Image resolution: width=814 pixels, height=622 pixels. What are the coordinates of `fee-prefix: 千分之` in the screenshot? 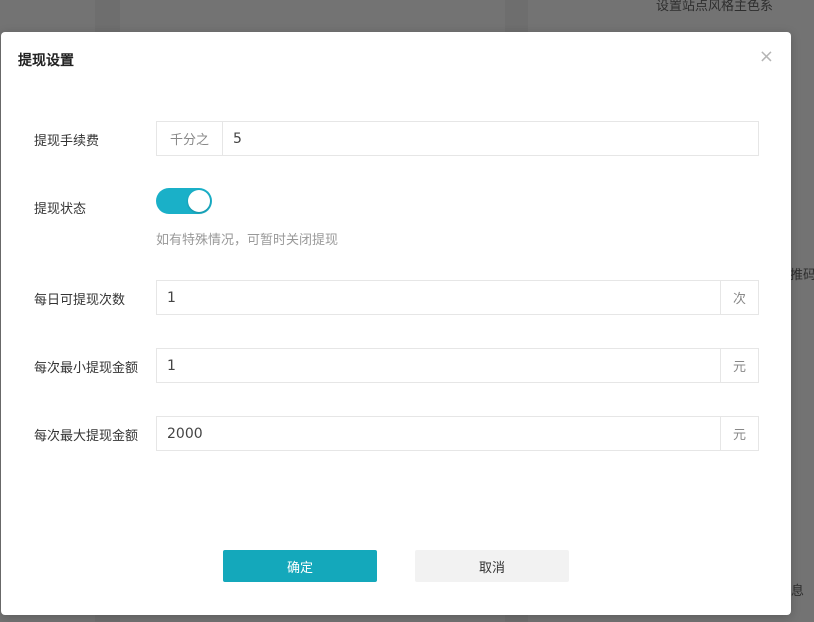 It's located at (190, 138).